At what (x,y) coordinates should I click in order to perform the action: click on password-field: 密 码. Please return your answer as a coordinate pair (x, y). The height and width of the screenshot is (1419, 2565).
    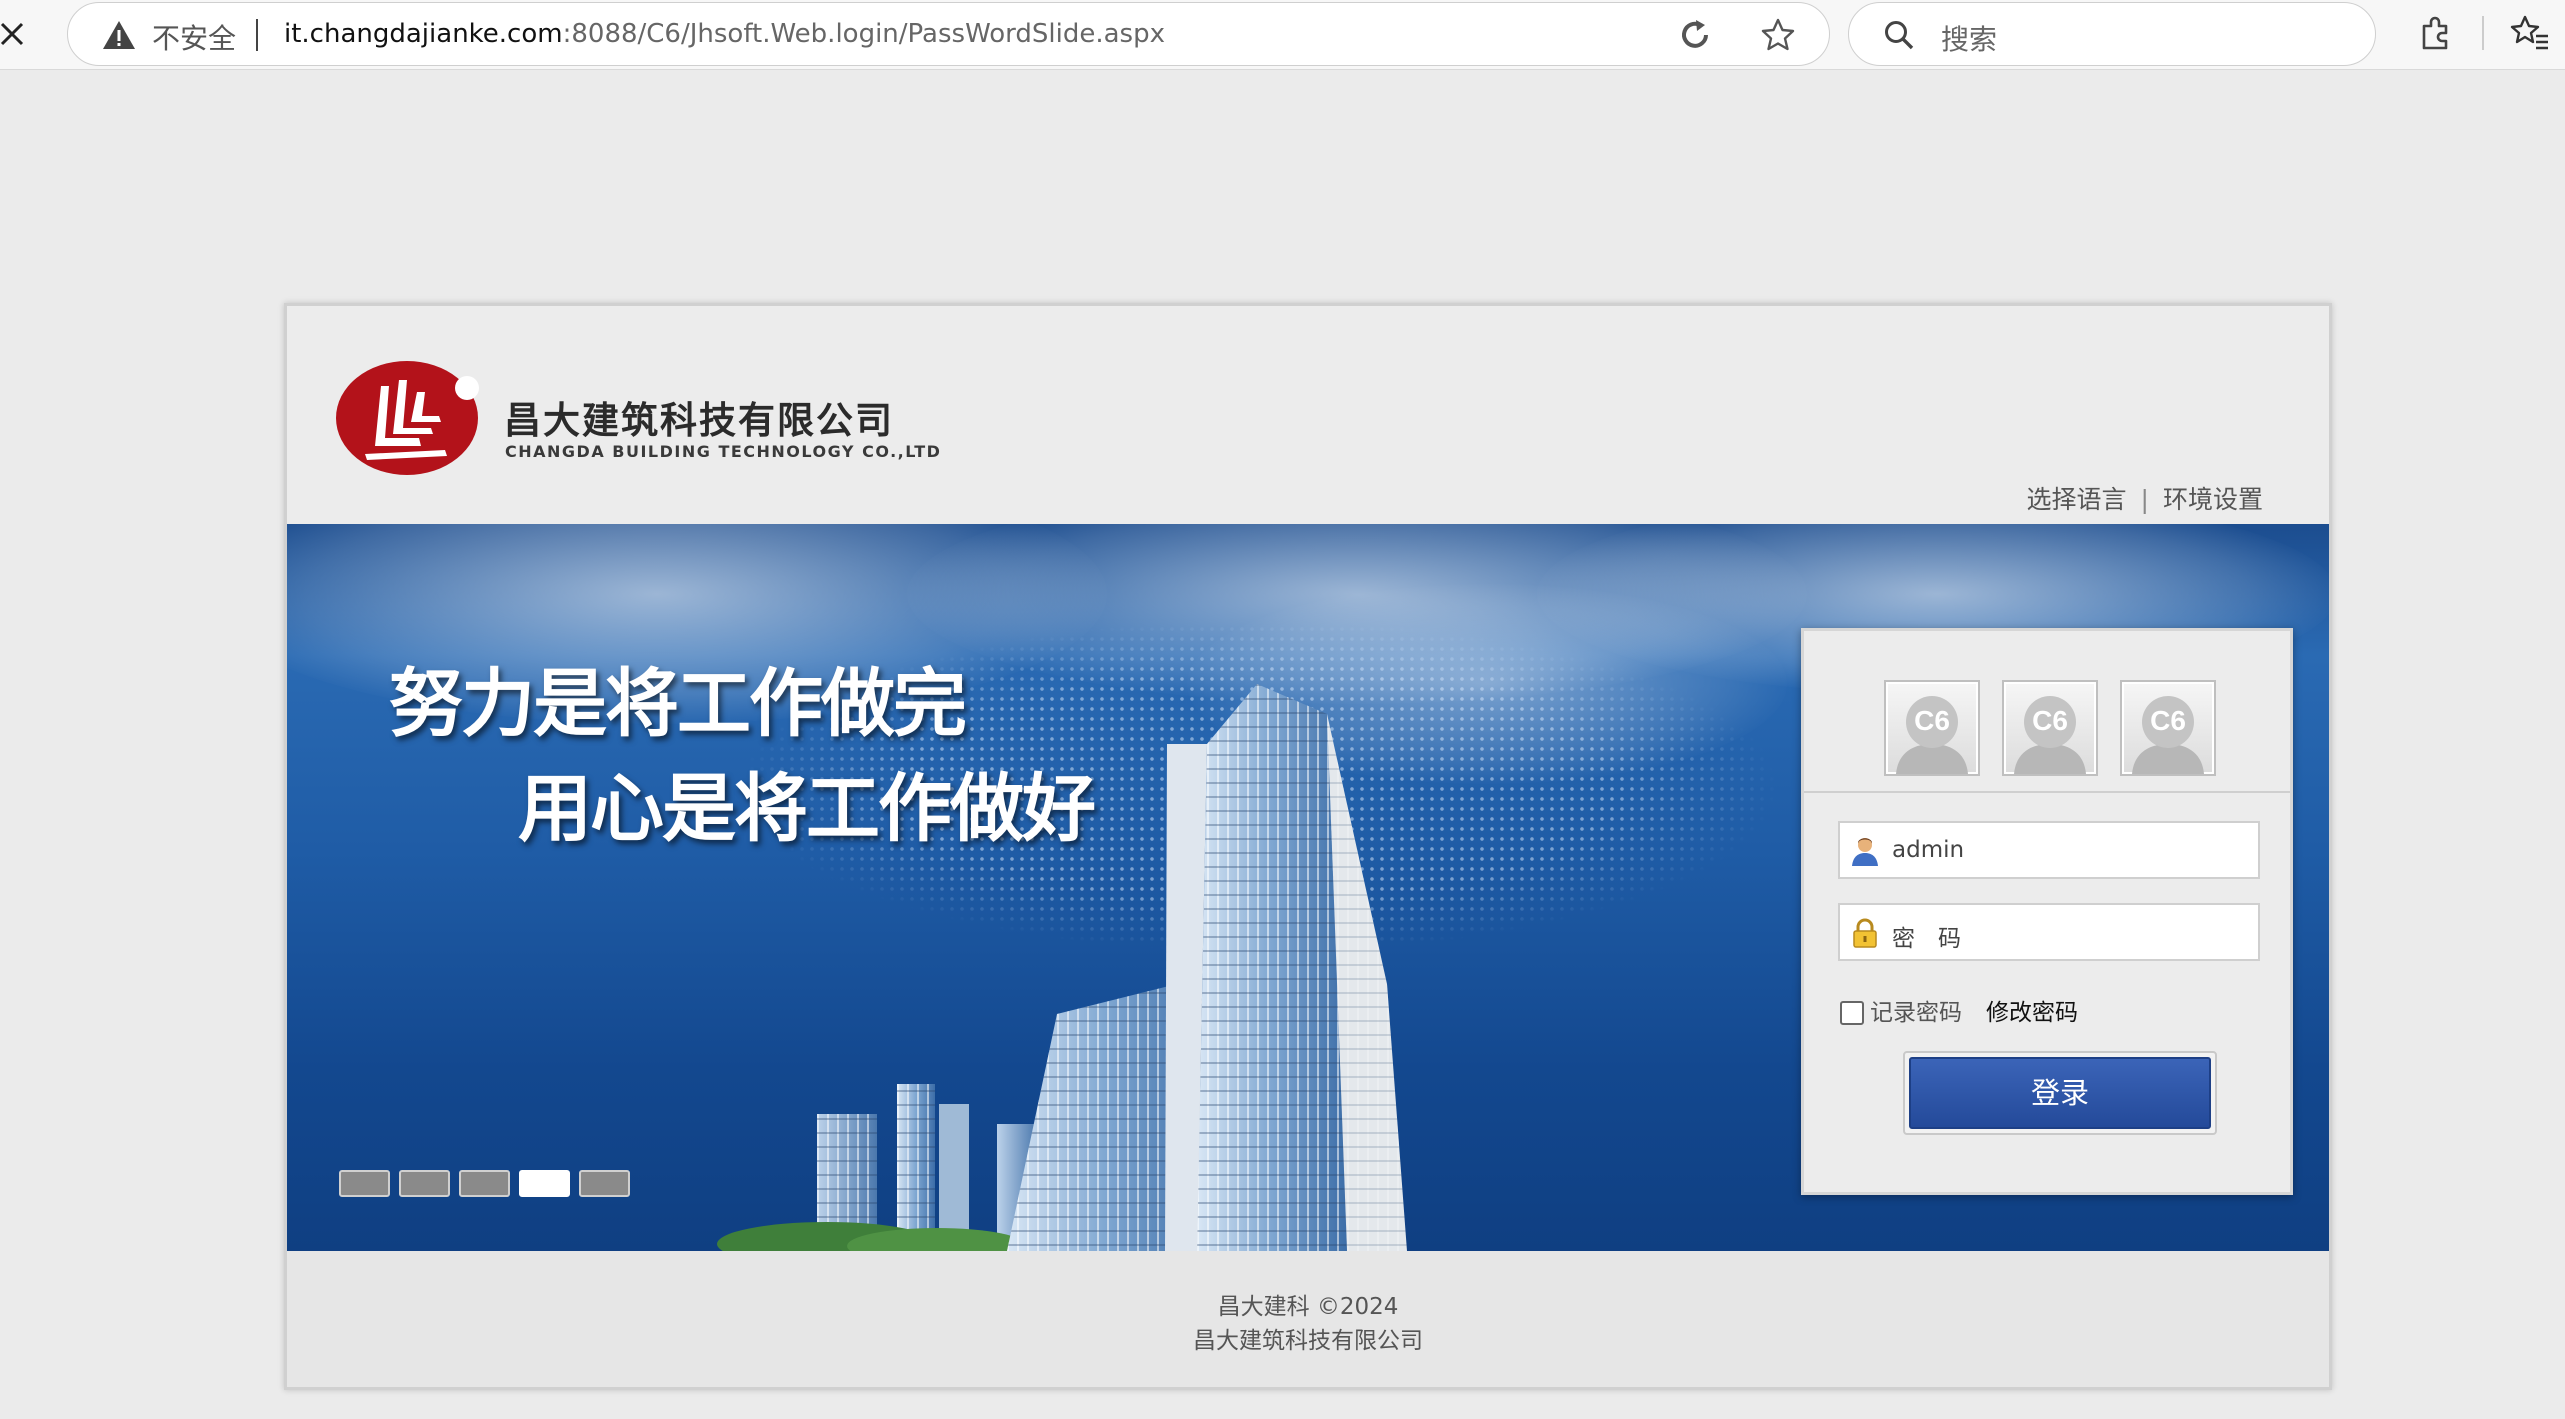
    Looking at the image, I should click on (2049, 932).